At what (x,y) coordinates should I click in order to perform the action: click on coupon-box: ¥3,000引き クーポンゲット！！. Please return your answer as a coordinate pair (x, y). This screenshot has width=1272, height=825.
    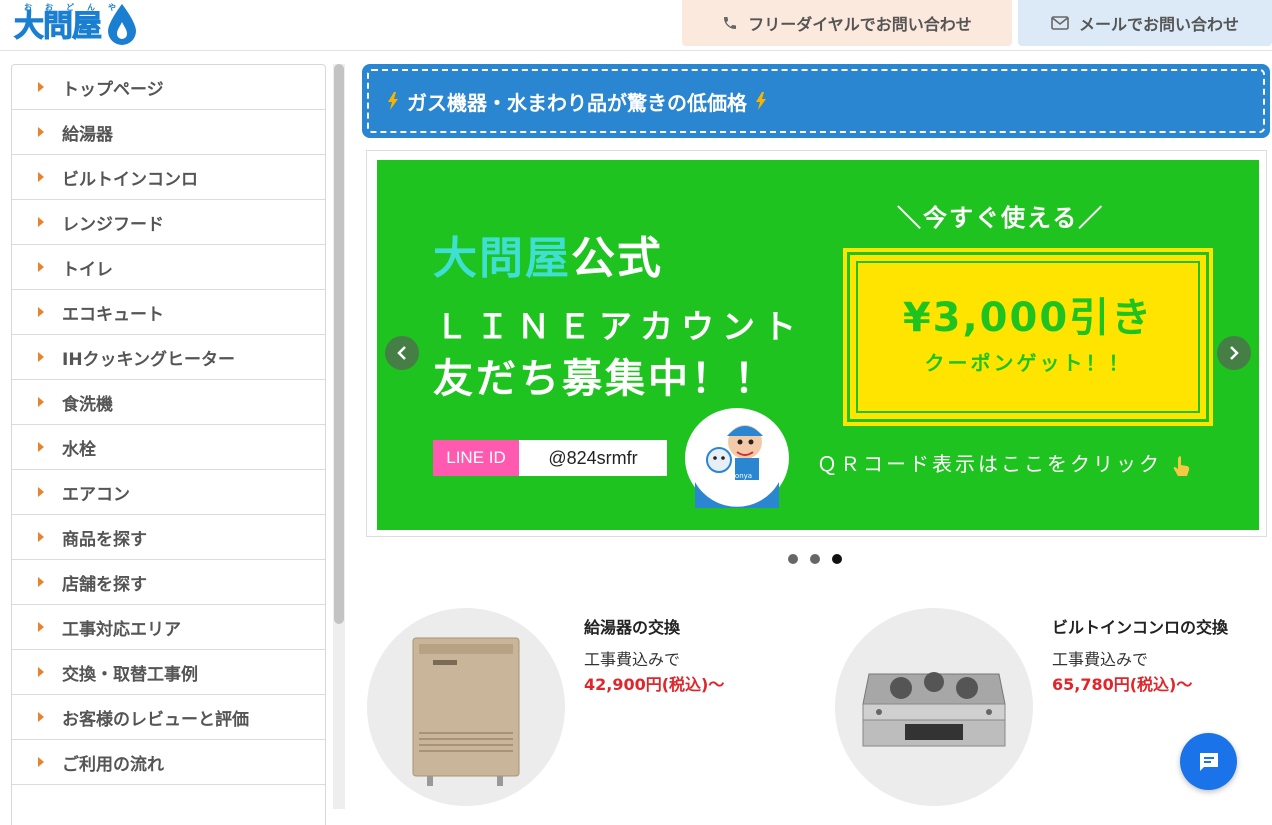
    Looking at the image, I should click on (1028, 337).